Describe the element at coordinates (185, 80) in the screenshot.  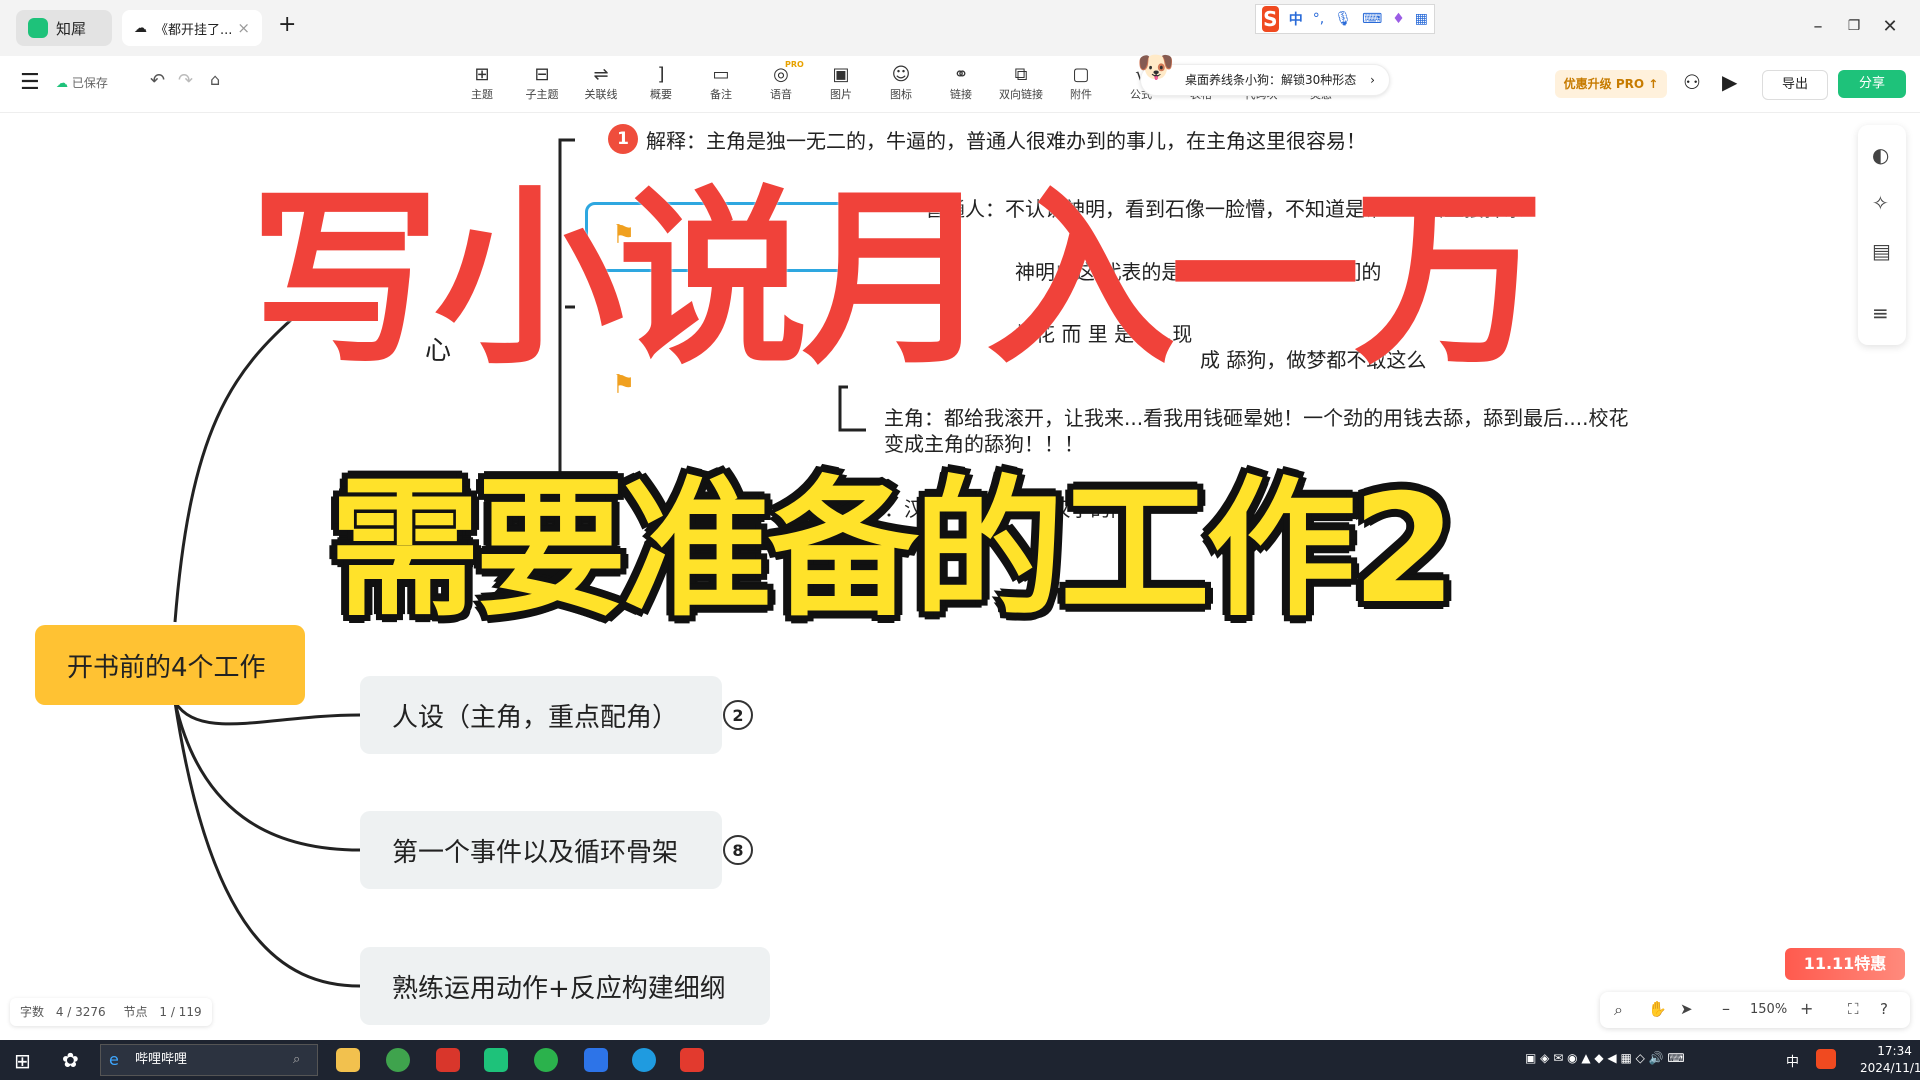
I see `redo-icon: ↷` at that location.